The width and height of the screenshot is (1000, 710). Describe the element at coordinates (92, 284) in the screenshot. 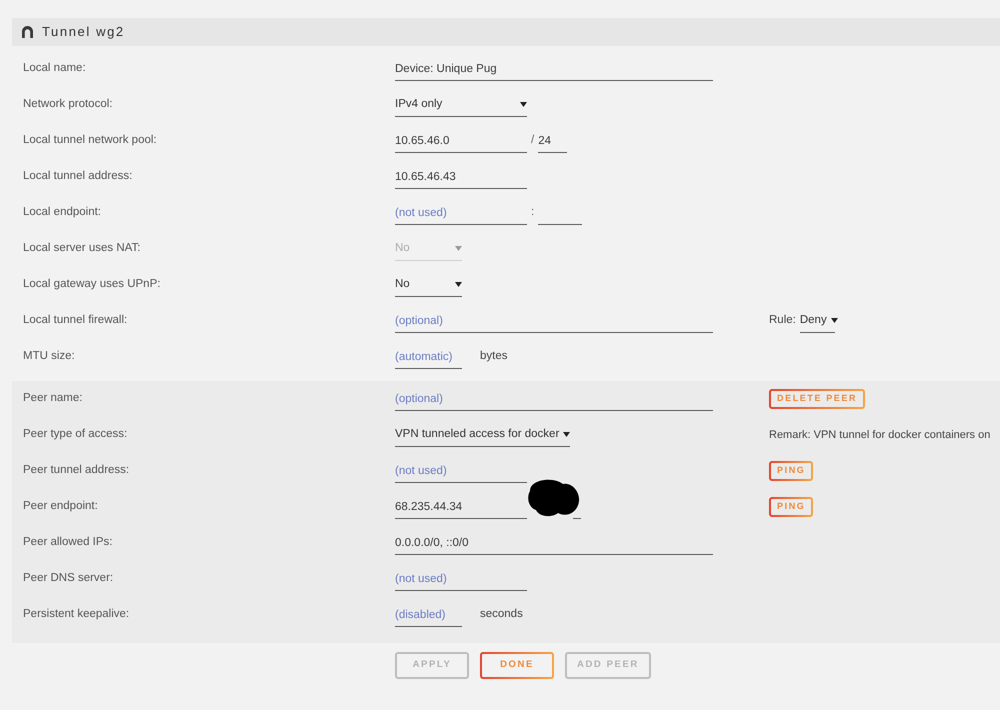

I see `field-label: Local gateway uses UPnP:` at that location.